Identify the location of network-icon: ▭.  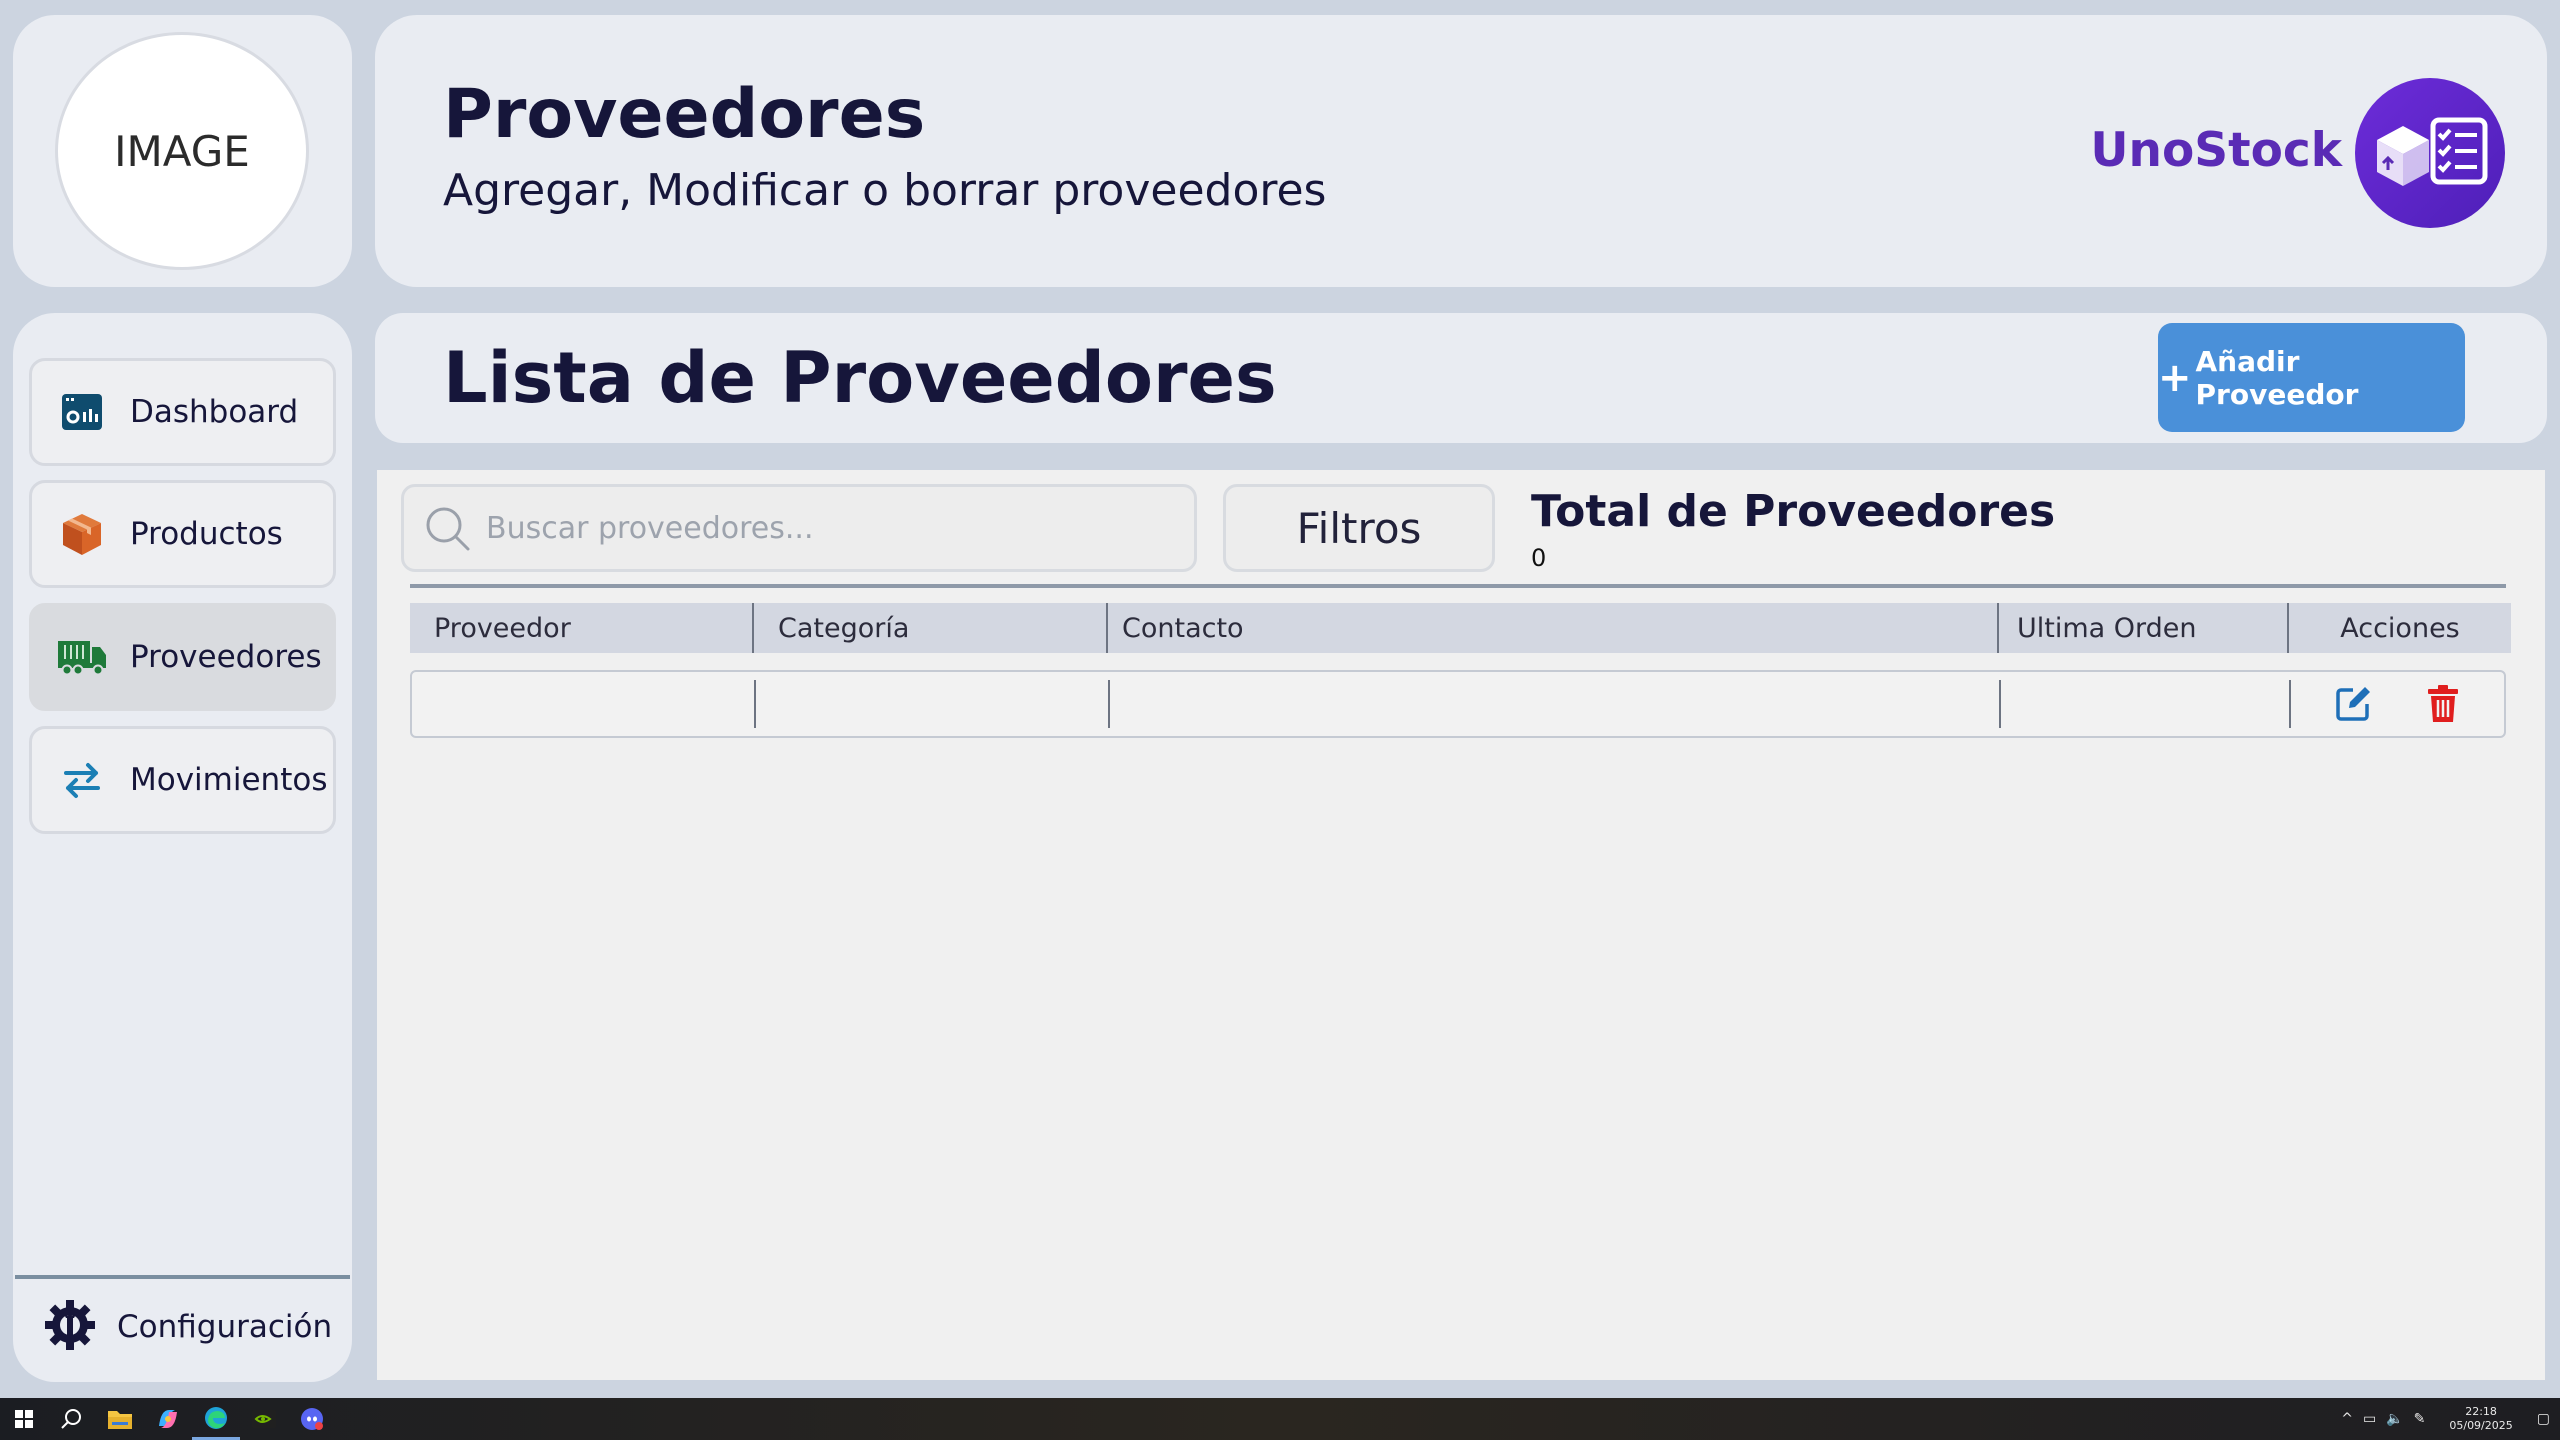
(2369, 1419).